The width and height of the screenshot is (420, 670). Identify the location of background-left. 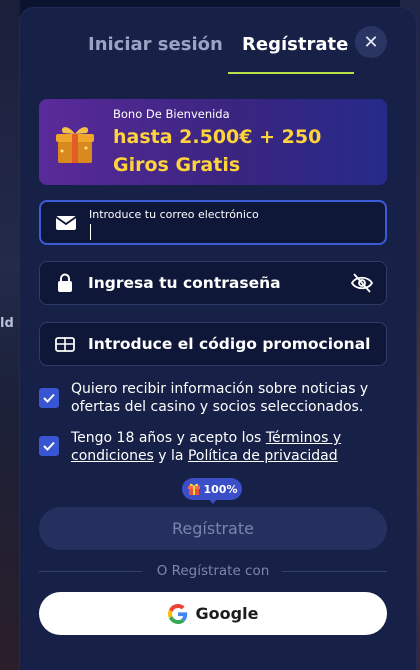
(10, 335).